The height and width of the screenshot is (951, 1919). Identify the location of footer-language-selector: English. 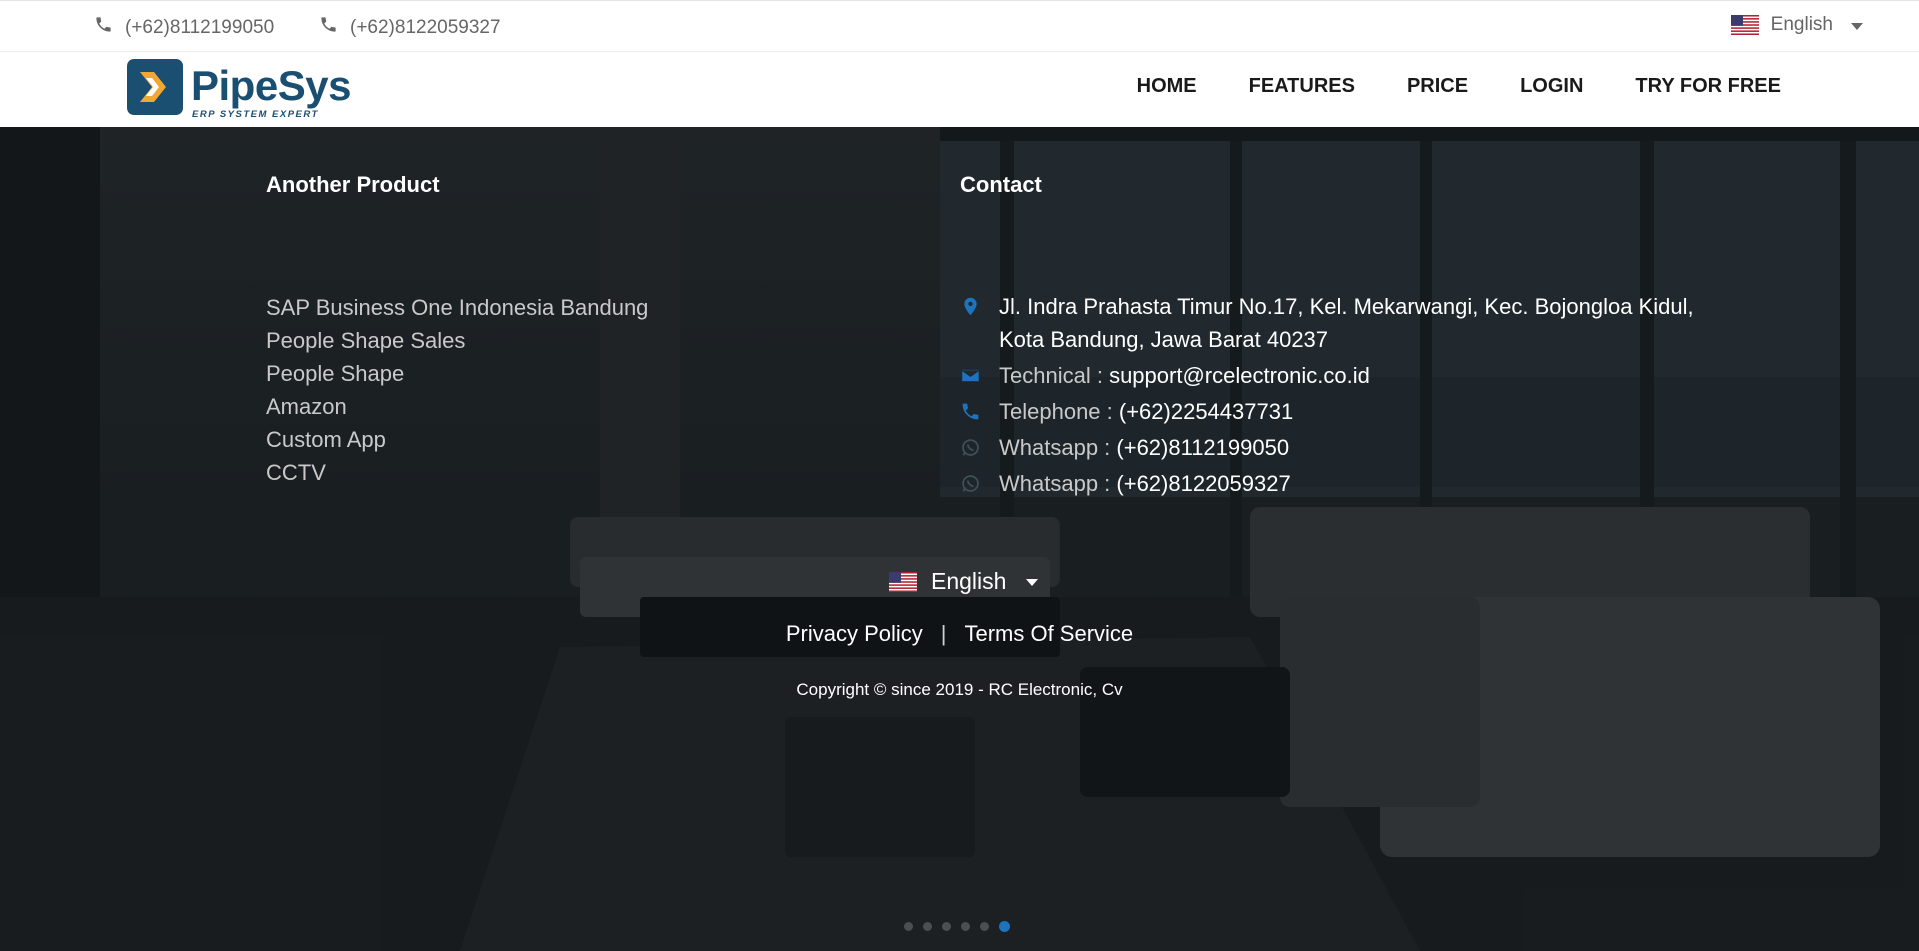
(964, 581).